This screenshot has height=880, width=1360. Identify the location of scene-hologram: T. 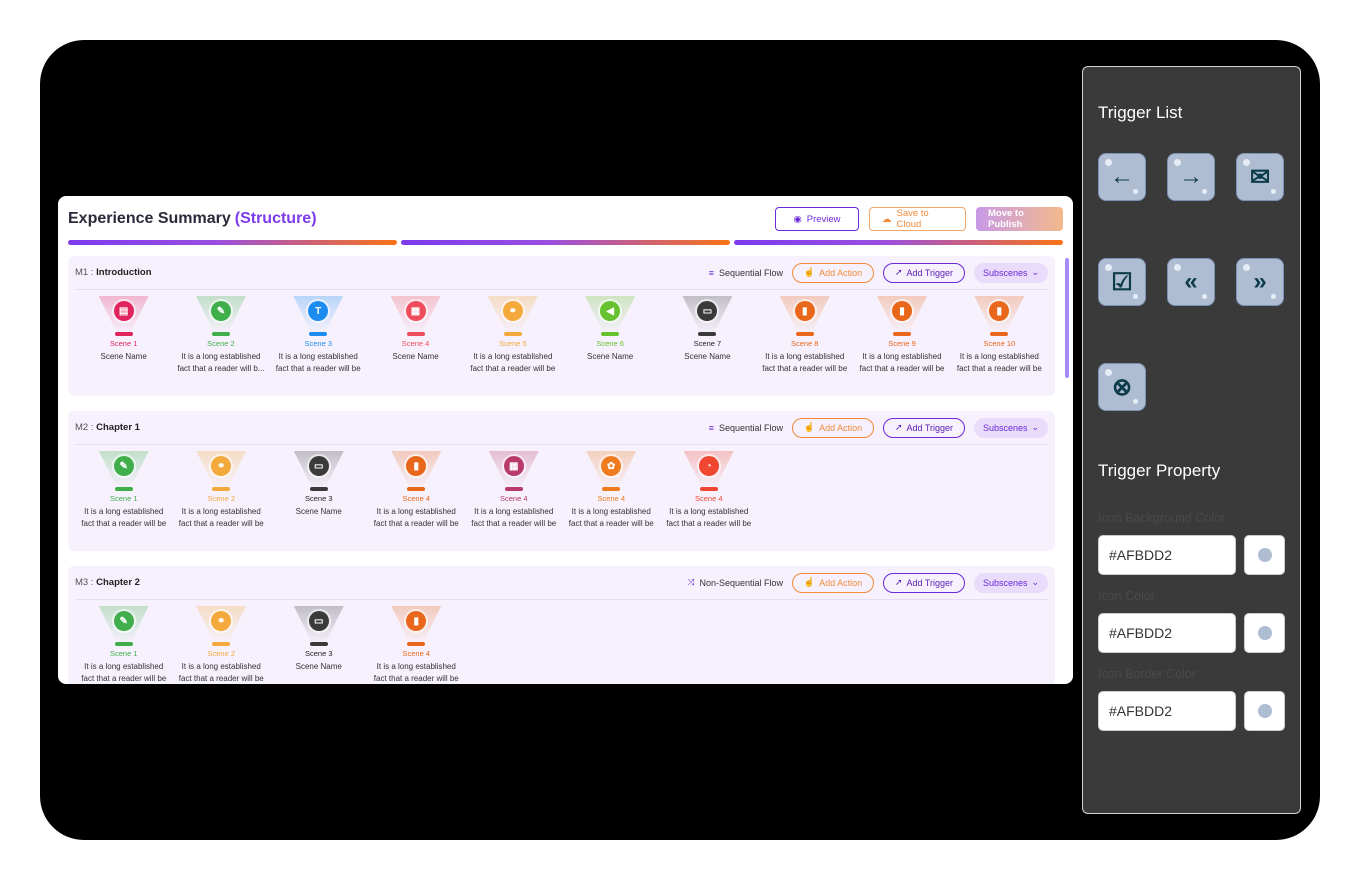
(318, 317).